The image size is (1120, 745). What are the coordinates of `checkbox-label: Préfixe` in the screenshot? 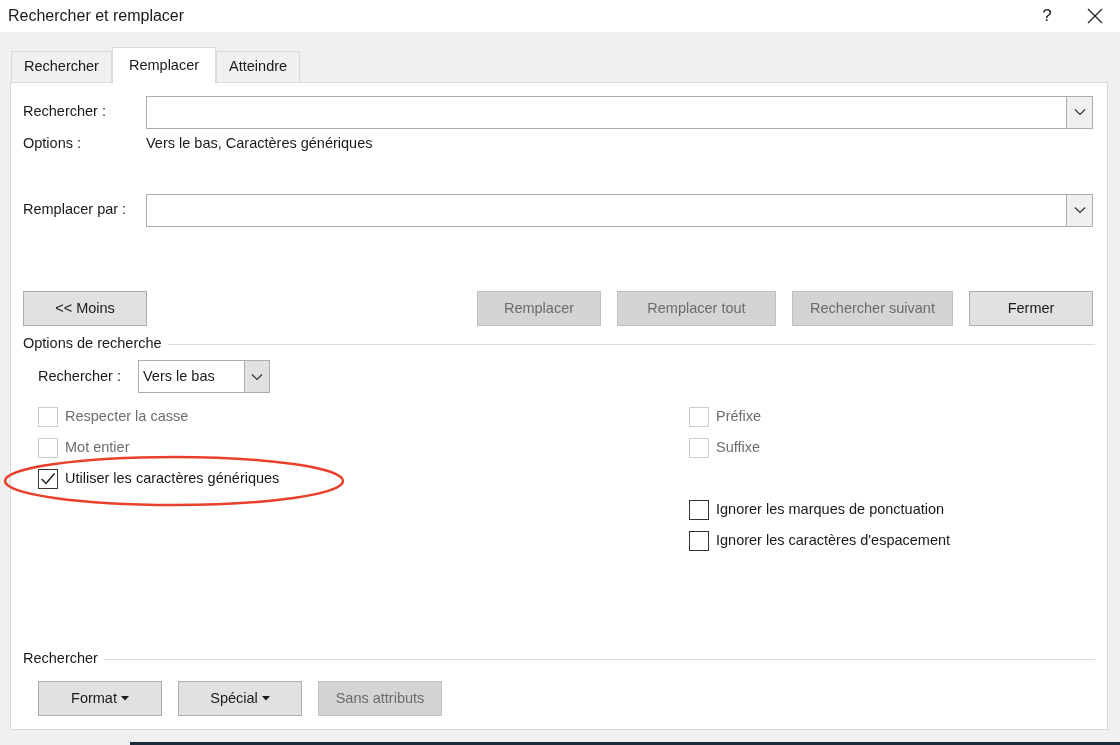 It's located at (739, 416).